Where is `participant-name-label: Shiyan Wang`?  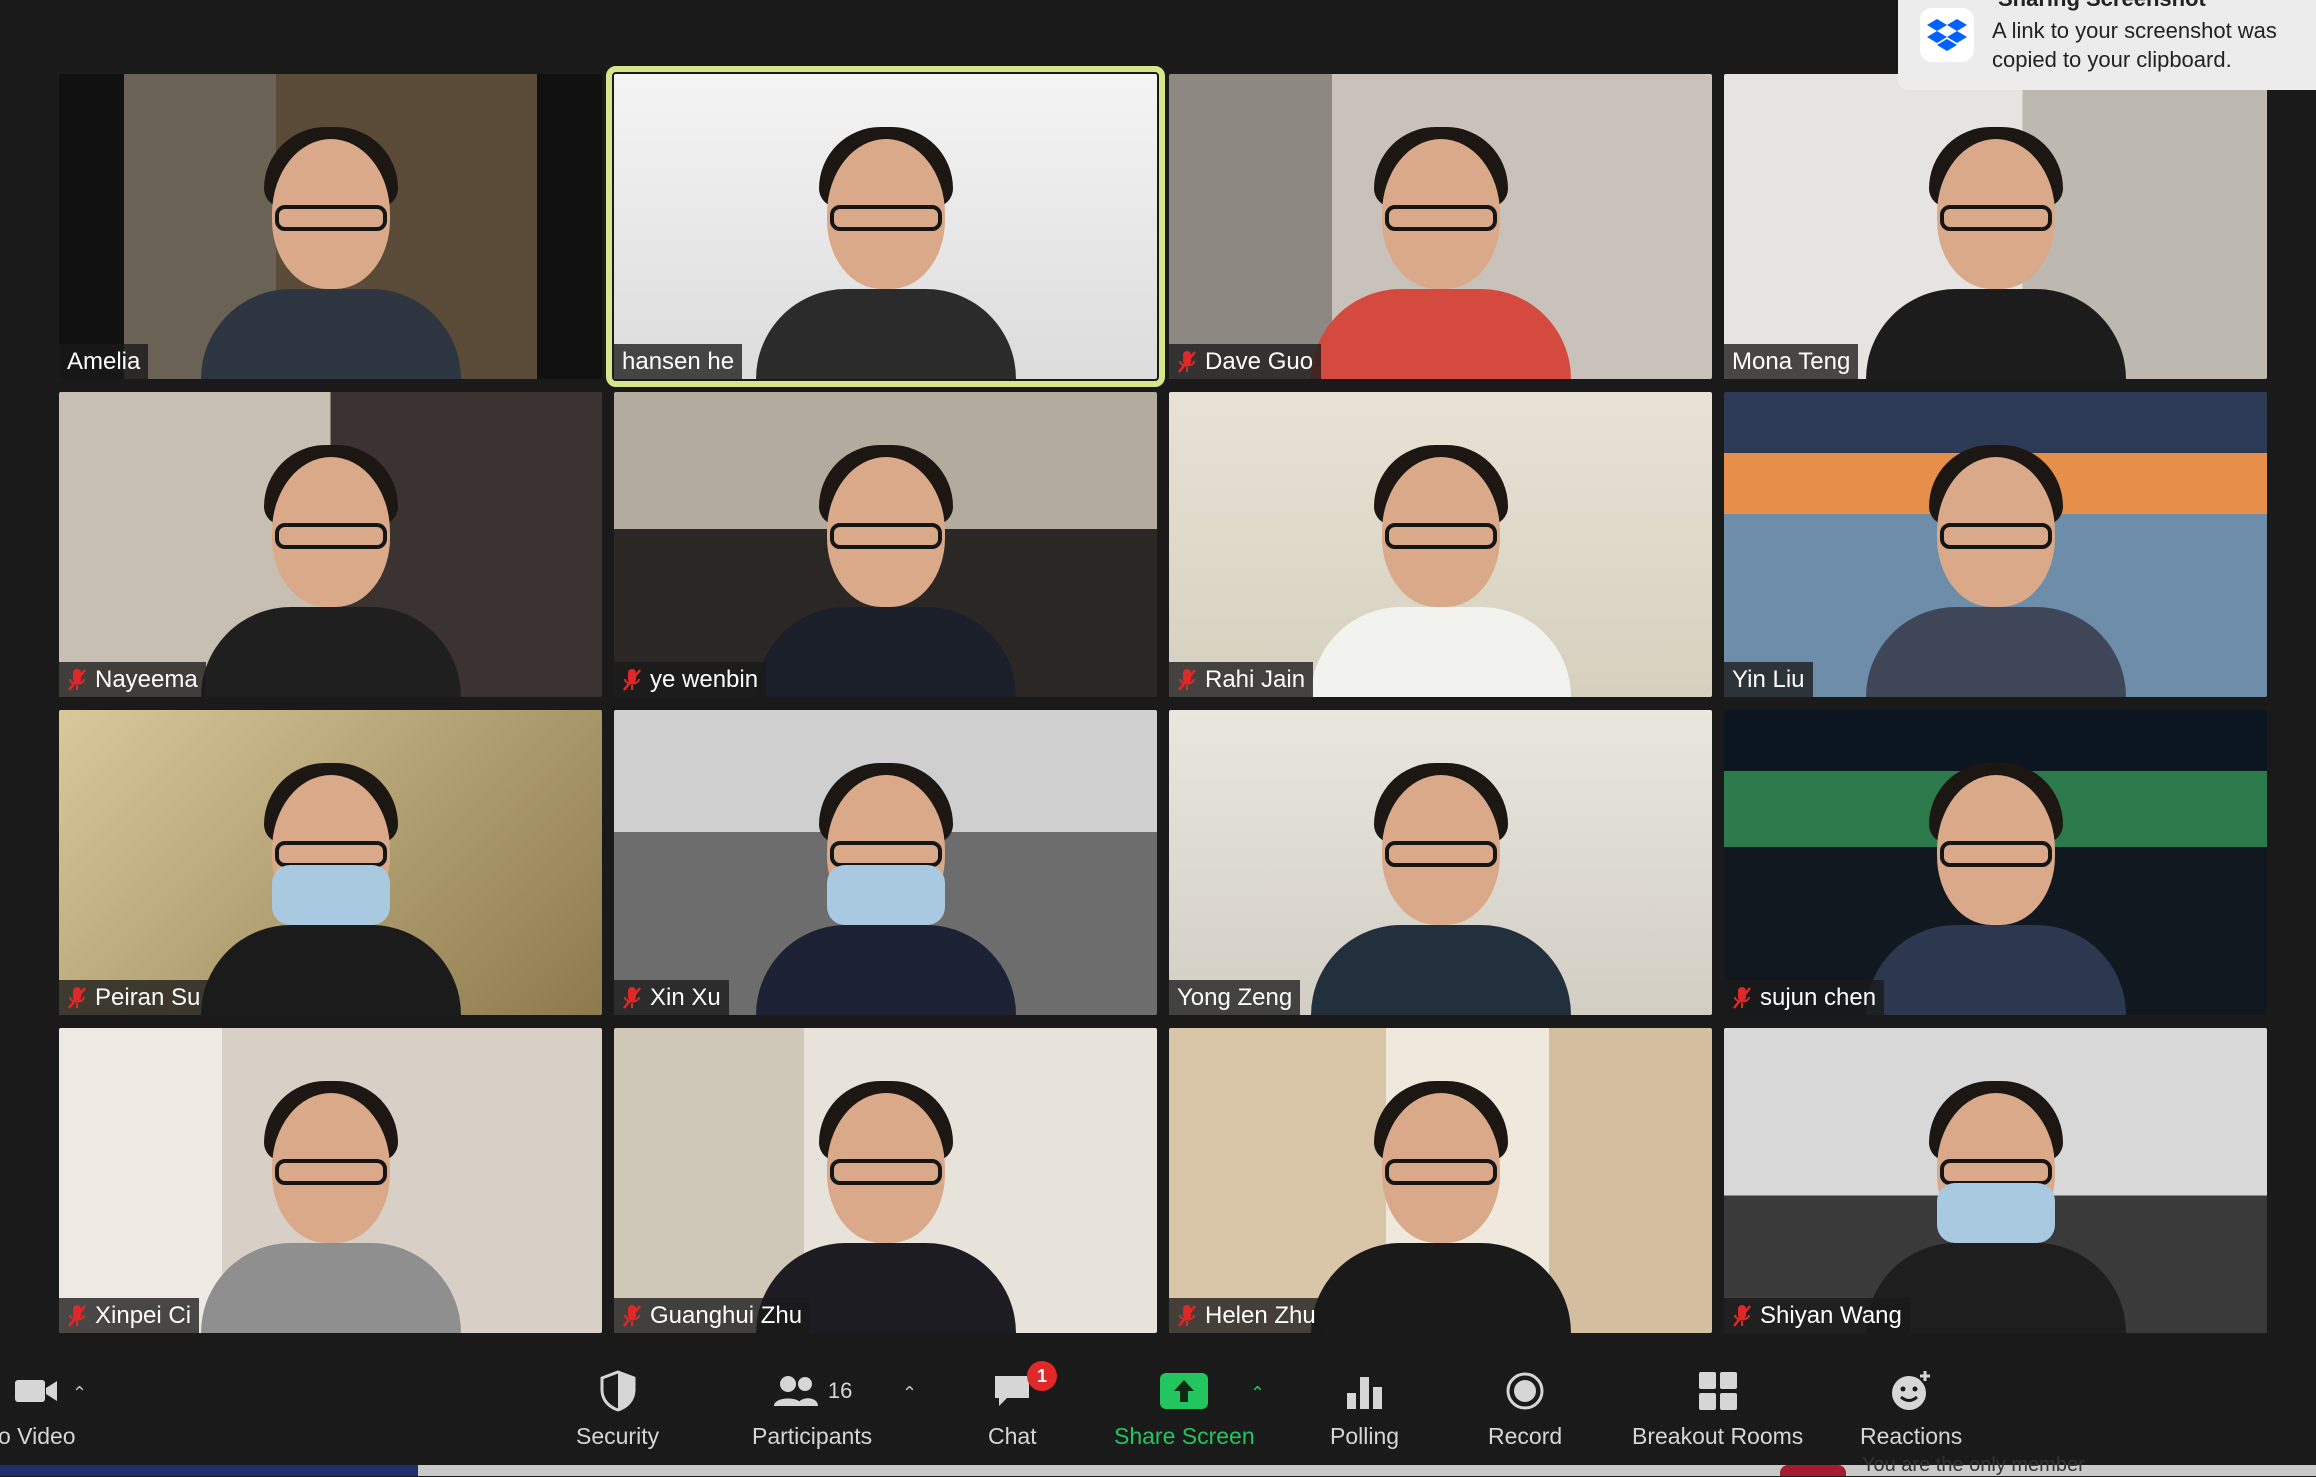
participant-name-label: Shiyan Wang is located at coordinates (1817, 1315).